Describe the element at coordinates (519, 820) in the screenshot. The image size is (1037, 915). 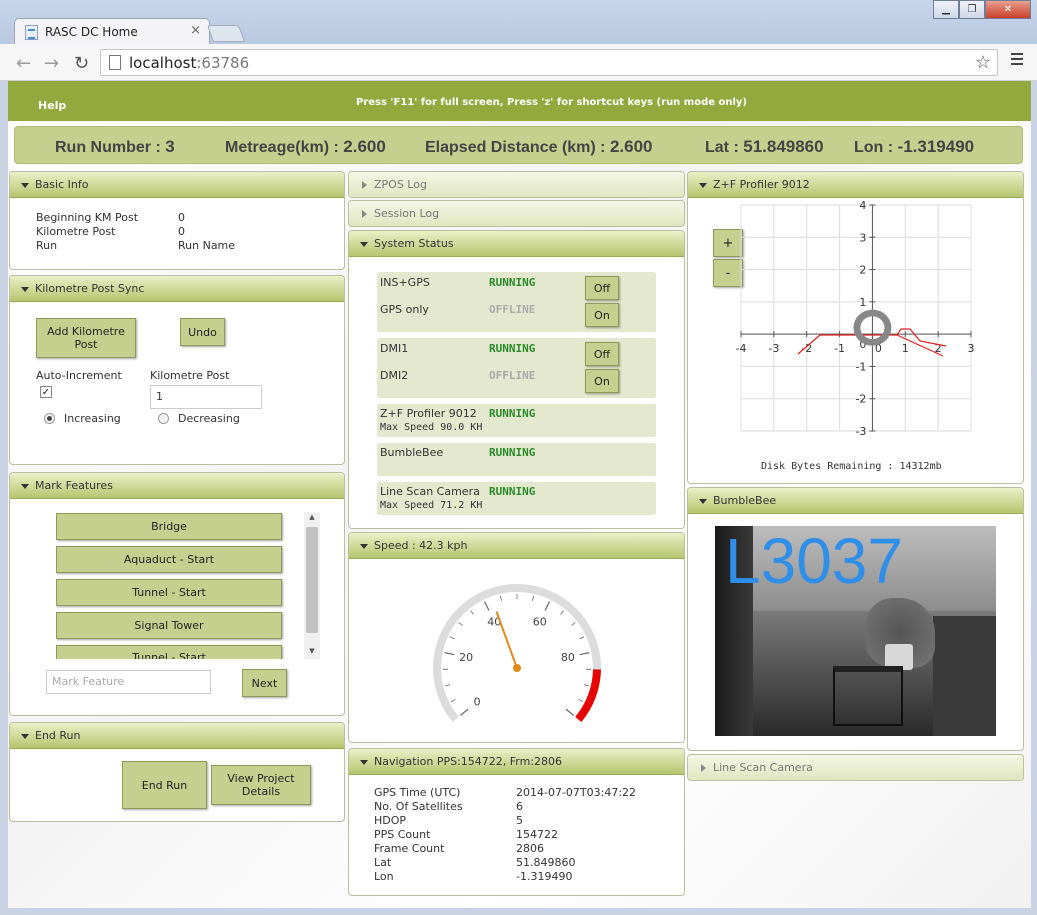
I see `hdop-value: 5` at that location.